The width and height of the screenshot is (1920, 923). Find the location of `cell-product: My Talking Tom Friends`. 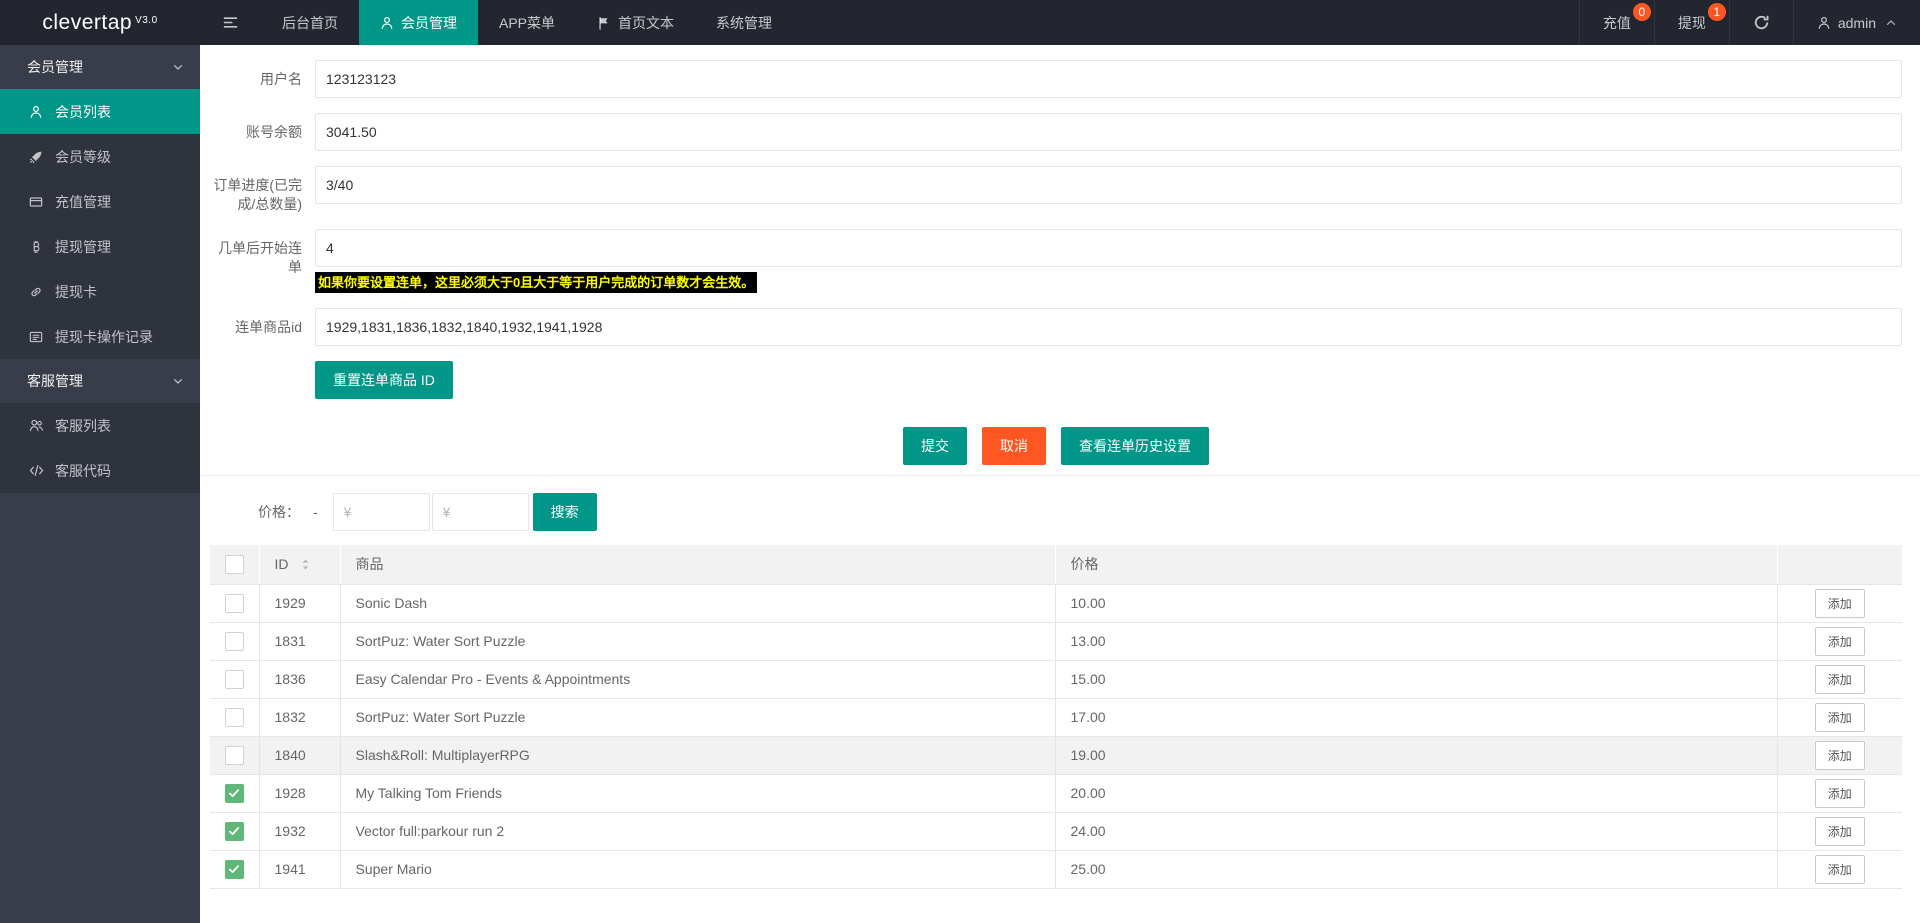

cell-product: My Talking Tom Friends is located at coordinates (697, 793).